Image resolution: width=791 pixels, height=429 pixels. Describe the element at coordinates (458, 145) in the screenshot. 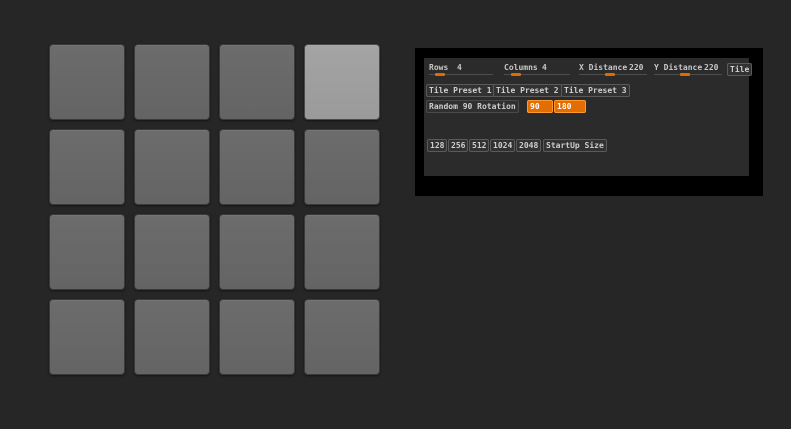

I see `size-256-button: 256` at that location.